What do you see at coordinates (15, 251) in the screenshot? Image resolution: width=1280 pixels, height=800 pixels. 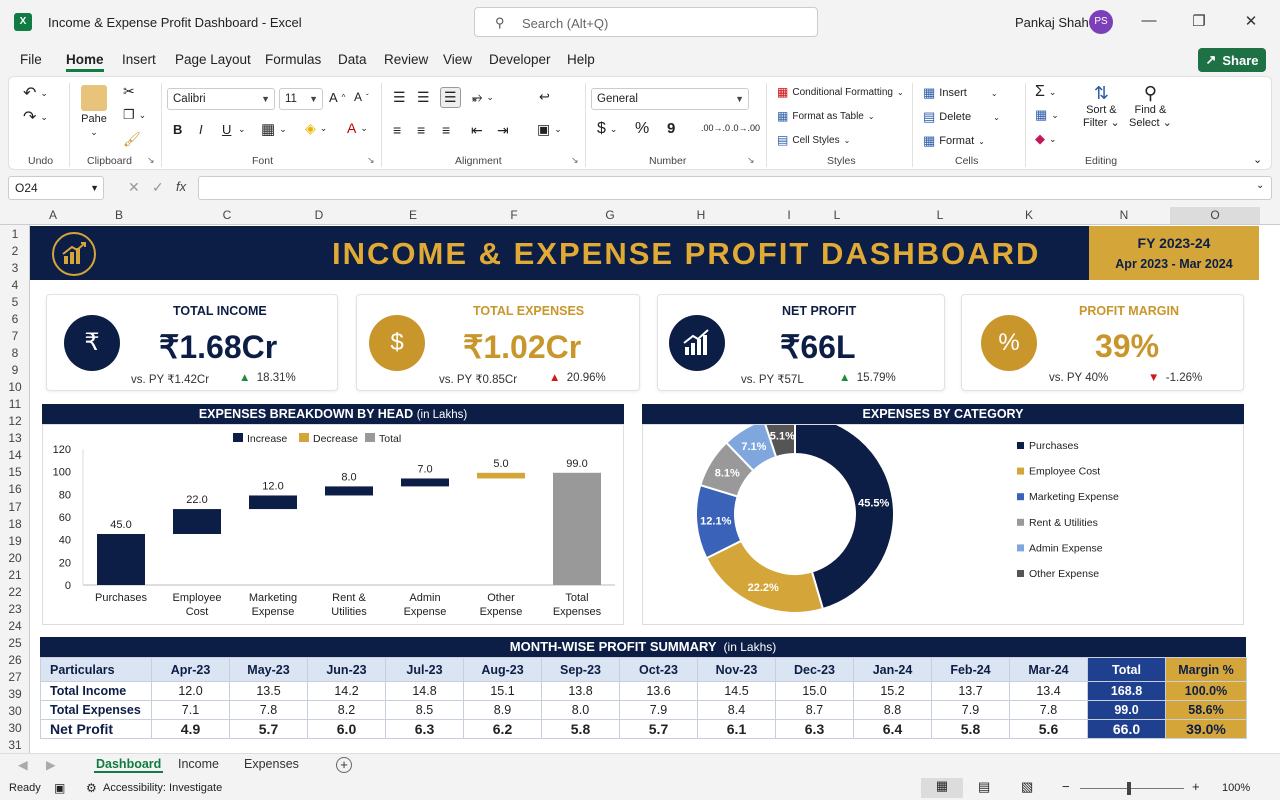 I see `row-header: 2` at bounding box center [15, 251].